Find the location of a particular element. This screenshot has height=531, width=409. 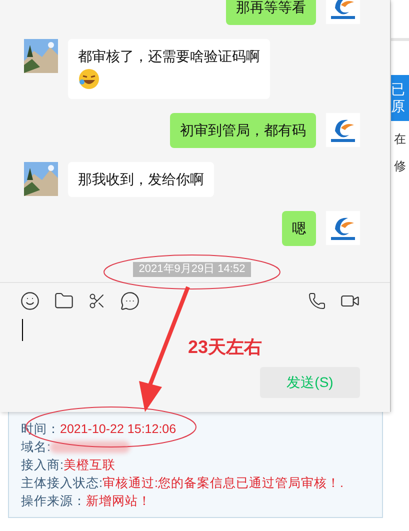

scissors-icon is located at coordinates (97, 301).